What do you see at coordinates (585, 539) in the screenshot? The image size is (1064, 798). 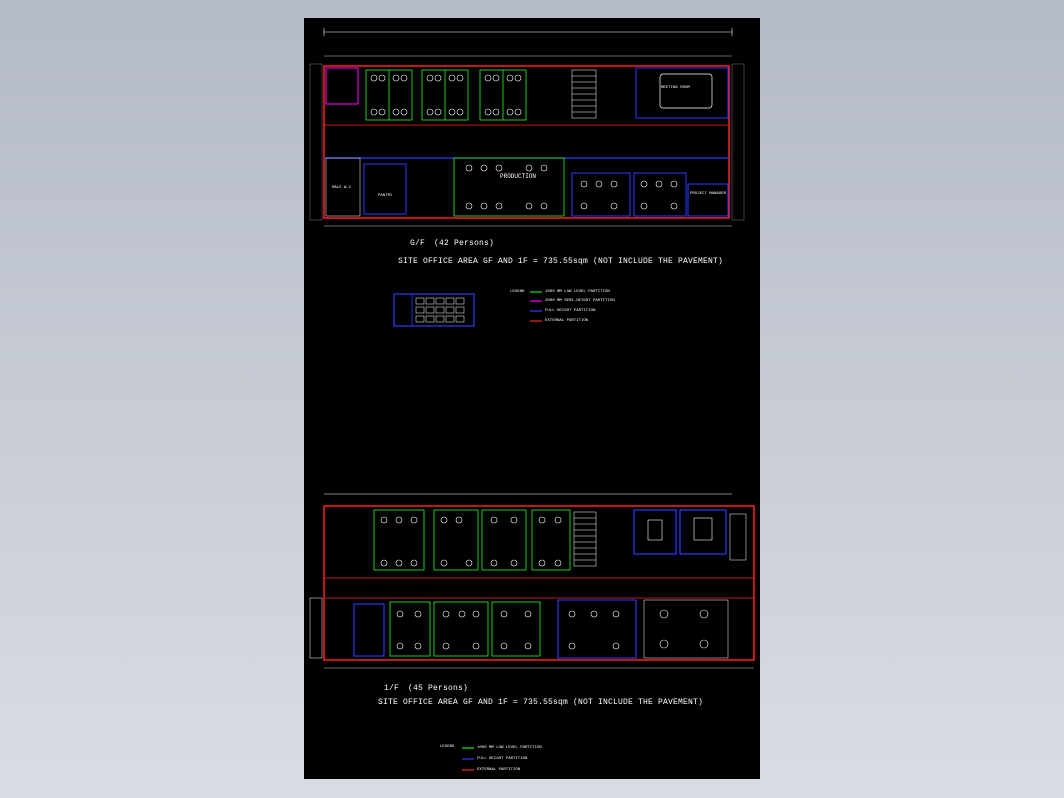 I see `ff-staircase` at bounding box center [585, 539].